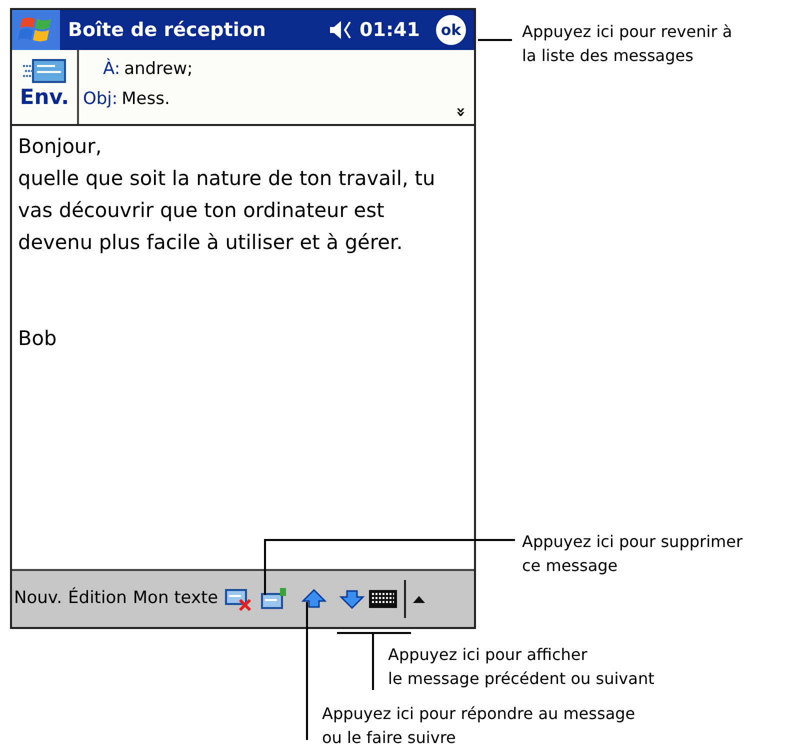  What do you see at coordinates (60, 146) in the screenshot?
I see `message-line: Bonjour,` at bounding box center [60, 146].